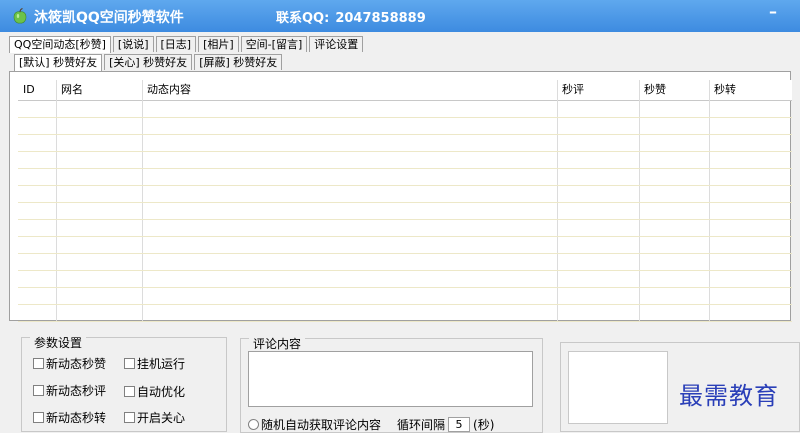 This screenshot has width=800, height=433. Describe the element at coordinates (274, 44) in the screenshot. I see `tab-guestbook: 空间-[留言]` at that location.